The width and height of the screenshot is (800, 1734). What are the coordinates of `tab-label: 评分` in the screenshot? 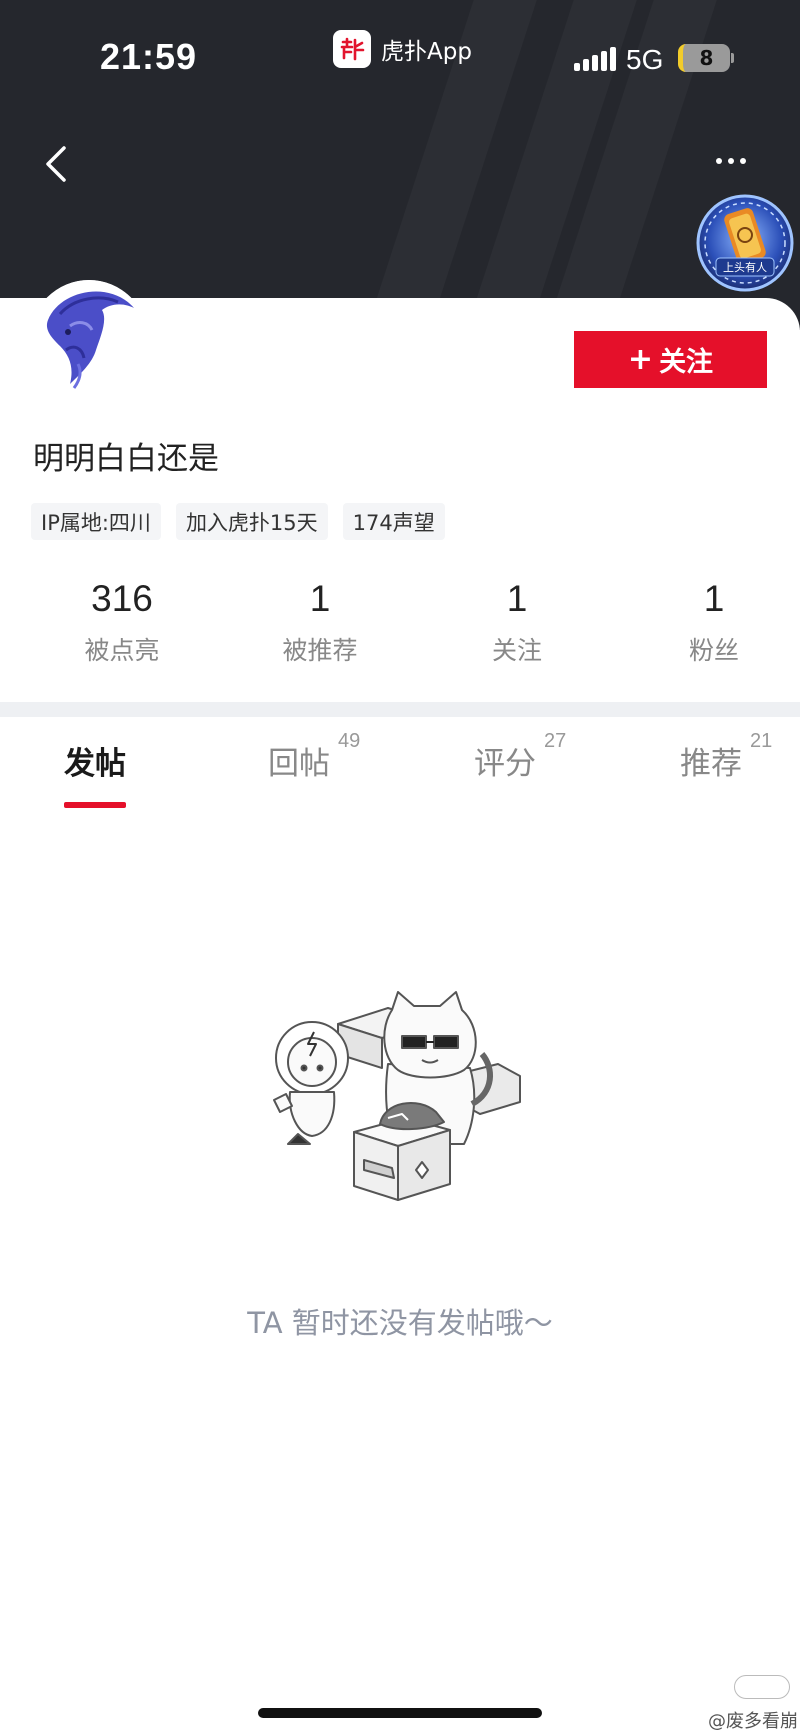 It's located at (505, 764).